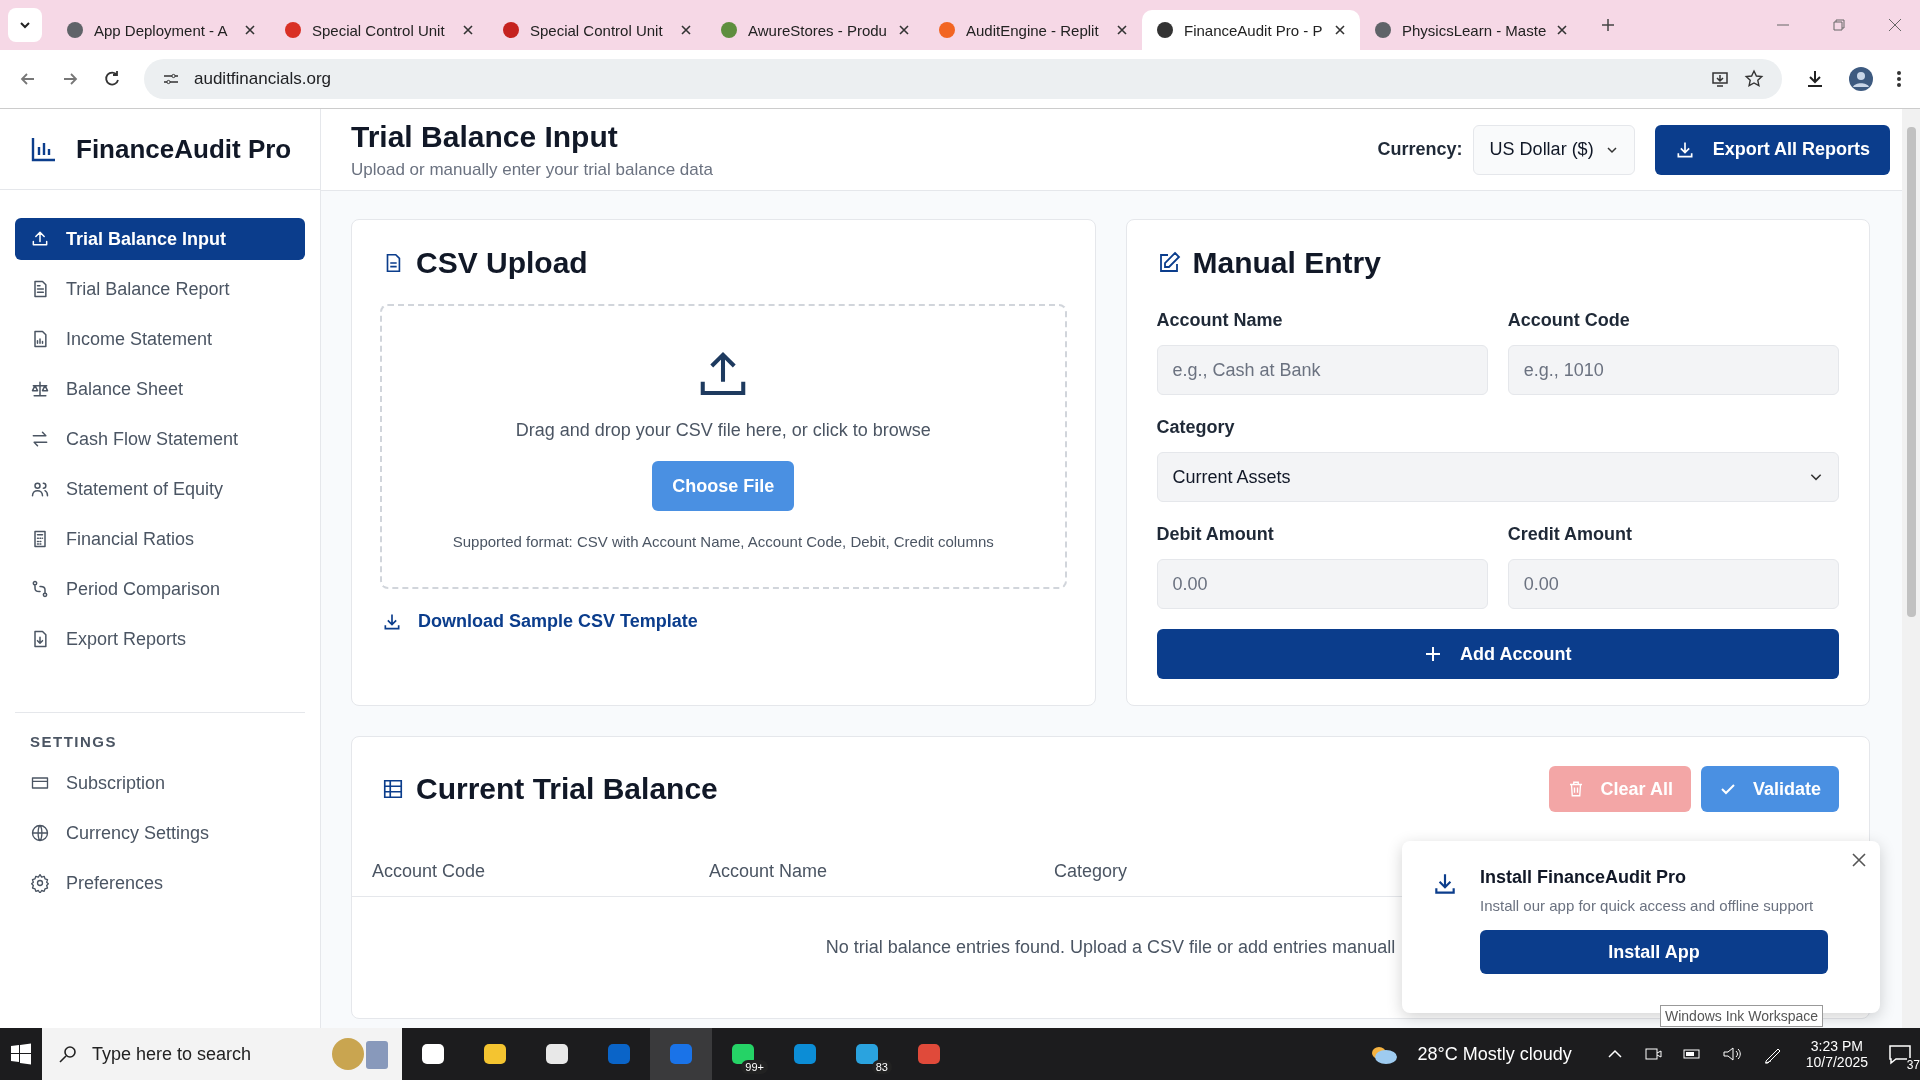 This screenshot has height=1080, width=1920. Describe the element at coordinates (25, 25) in the screenshot. I see `tab-list-icon` at that location.